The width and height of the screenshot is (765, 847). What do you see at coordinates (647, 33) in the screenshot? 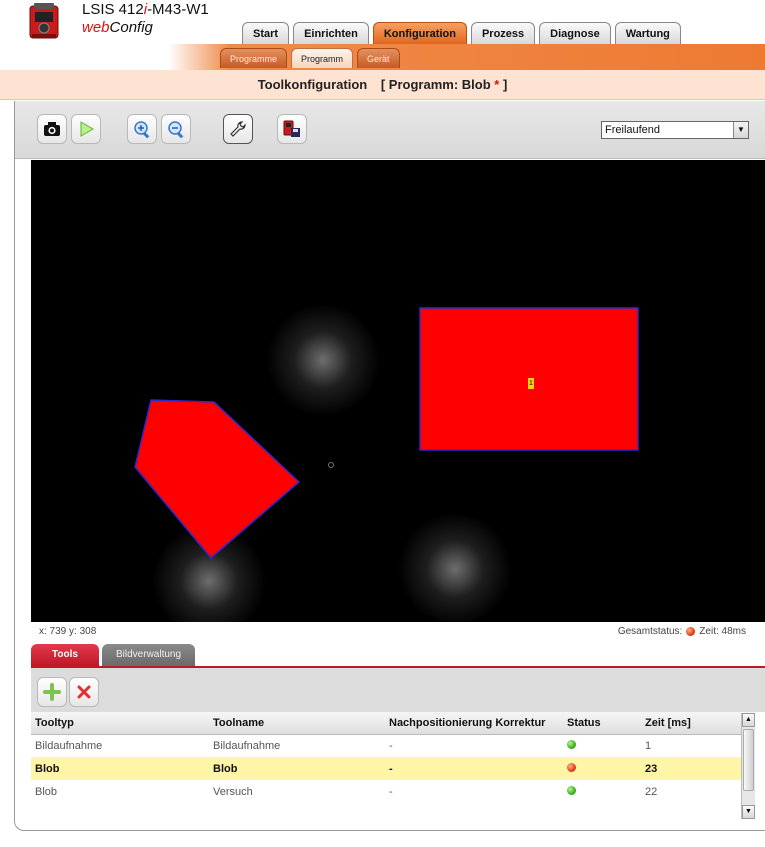
I see `tab-wartung: Wartung` at bounding box center [647, 33].